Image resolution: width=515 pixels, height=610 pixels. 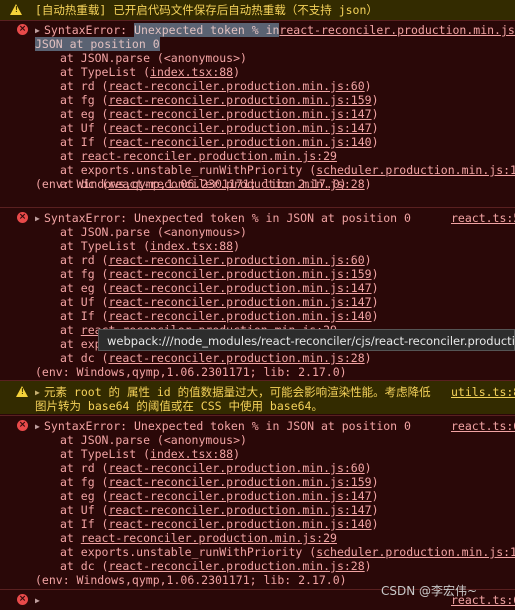 I want to click on hot-reload-warning: [自动热重载] 已开启代码文件保存后自动热重载（不支持 json）, so click(x=257, y=10).